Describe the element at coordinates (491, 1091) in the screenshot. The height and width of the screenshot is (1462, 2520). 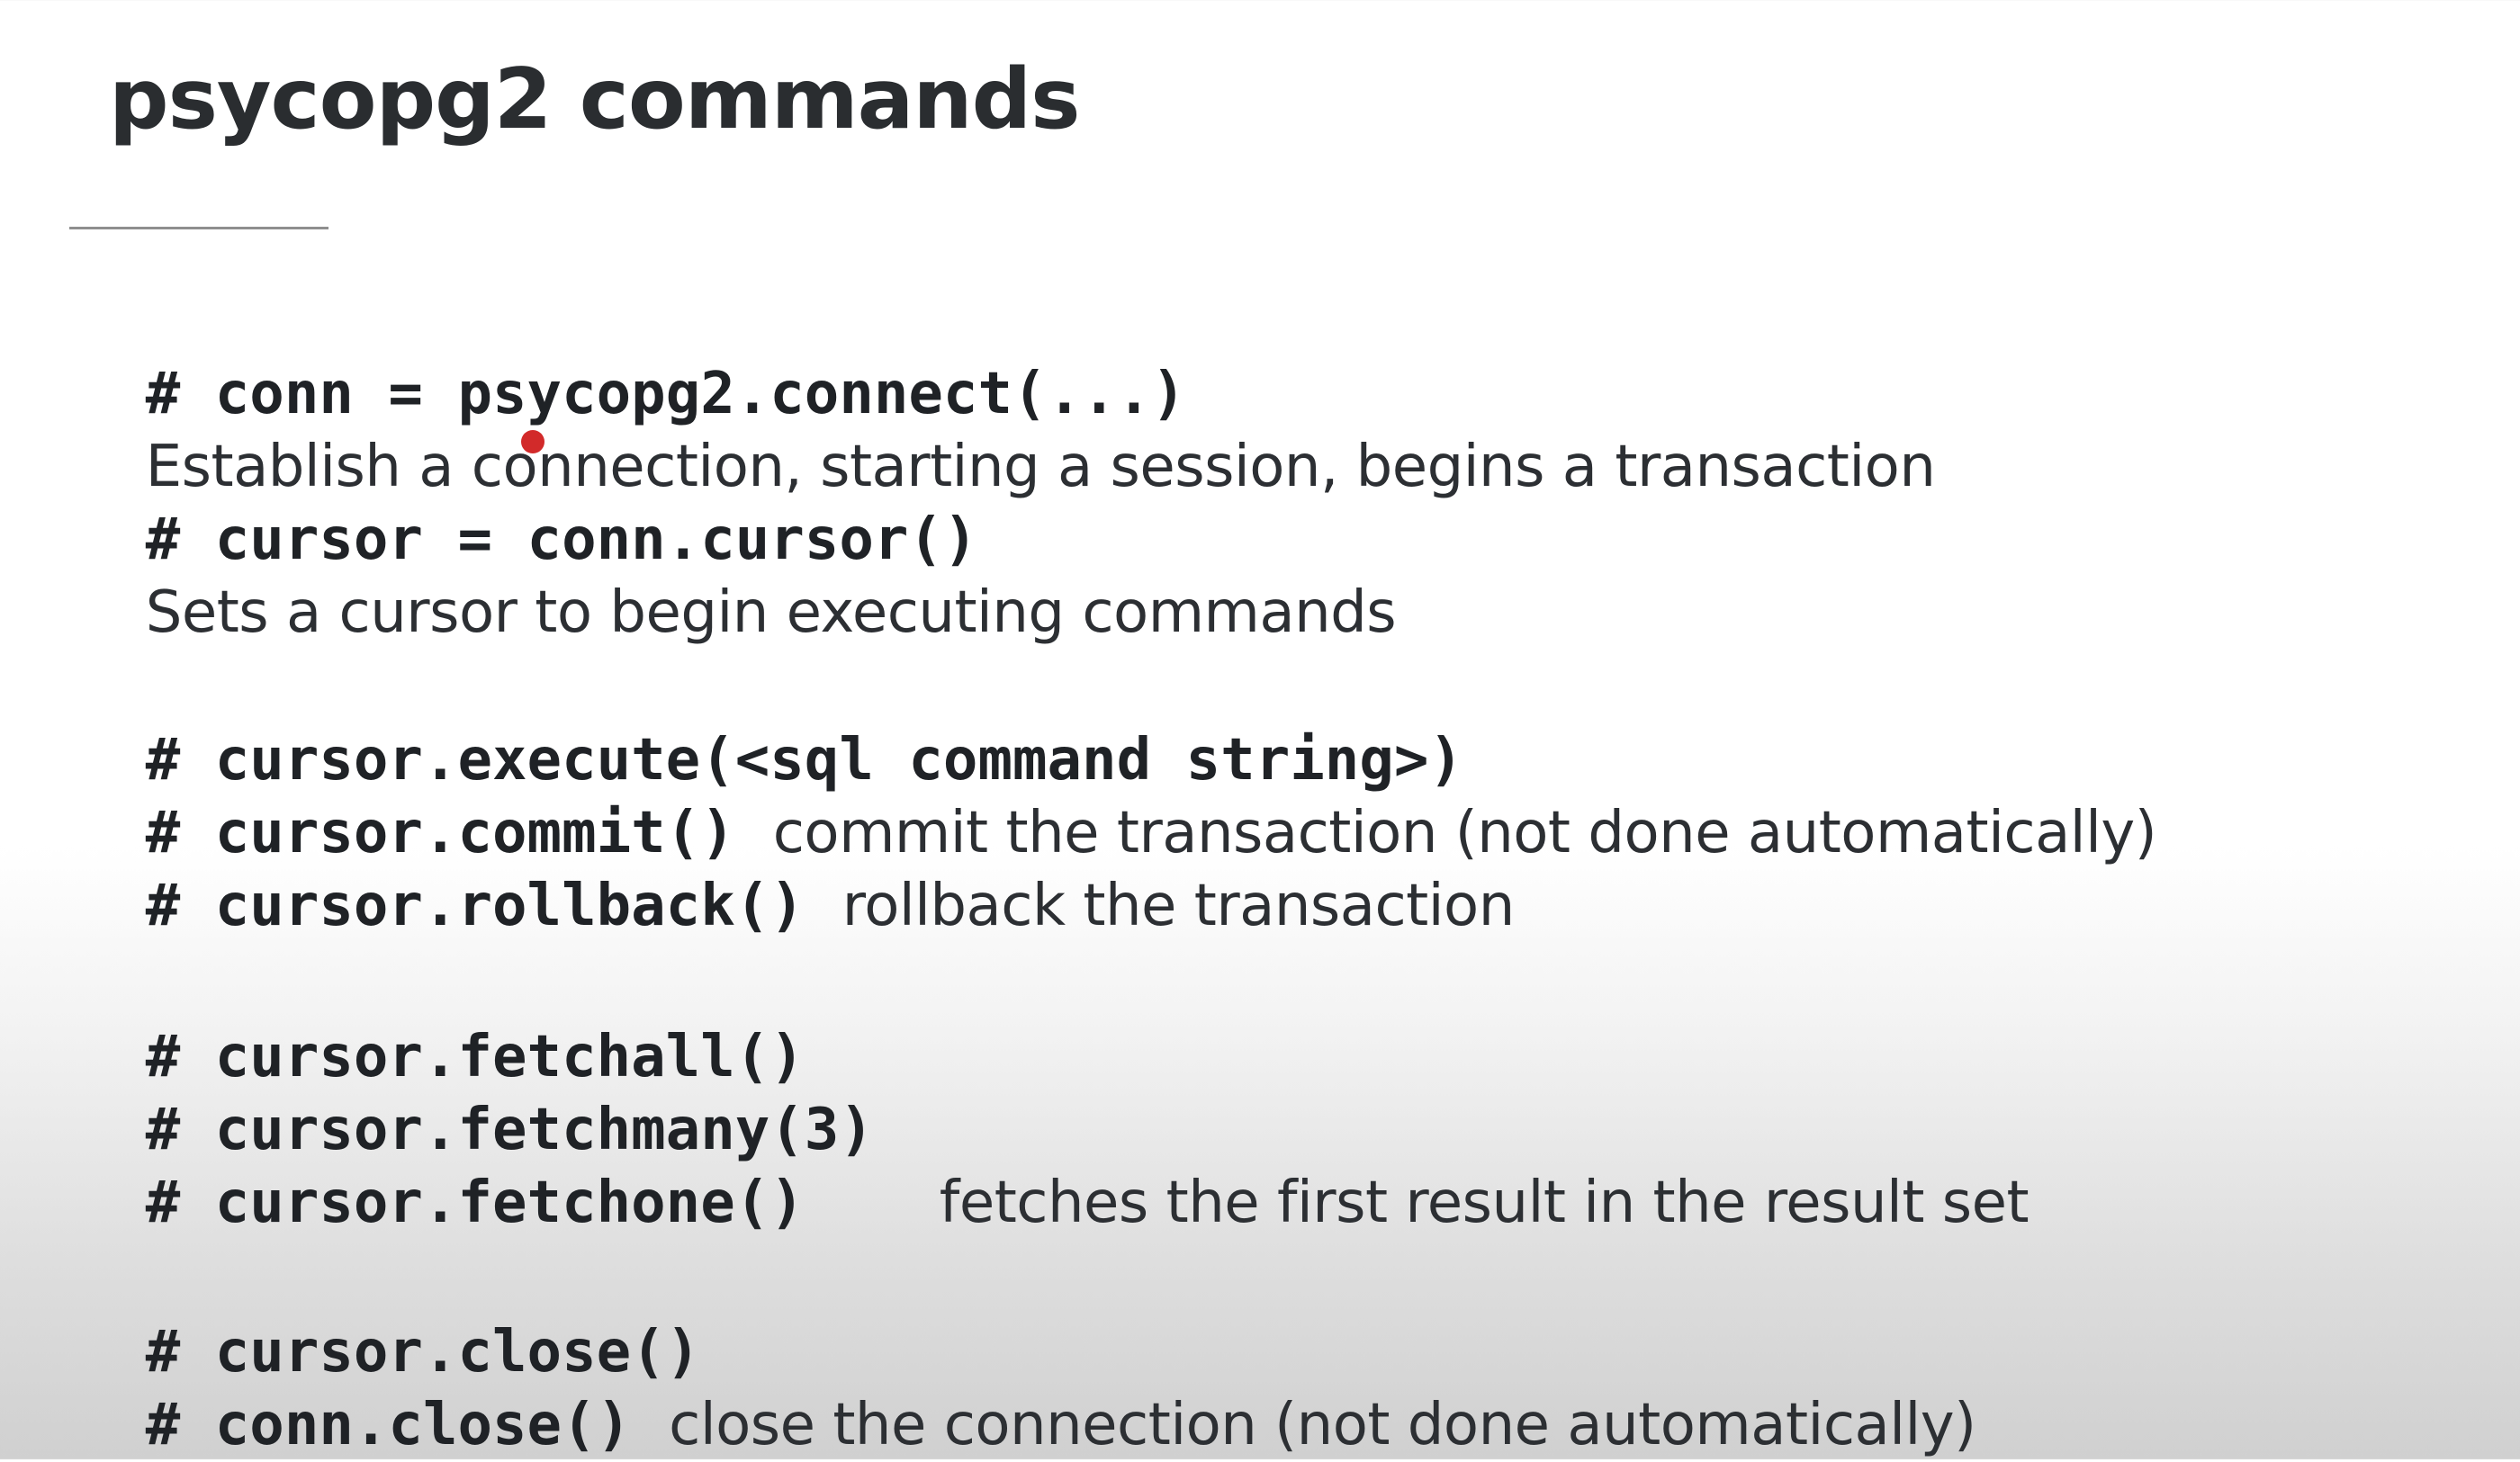
I see `line-fetchmany: # cursor.fetchmany(3)` at that location.